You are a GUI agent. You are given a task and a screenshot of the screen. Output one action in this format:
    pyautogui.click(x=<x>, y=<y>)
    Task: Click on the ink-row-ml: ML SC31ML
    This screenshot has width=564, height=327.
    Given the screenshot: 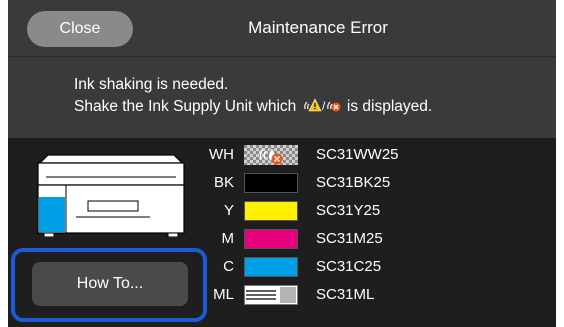 What is the action you would take?
    pyautogui.click(x=368, y=295)
    